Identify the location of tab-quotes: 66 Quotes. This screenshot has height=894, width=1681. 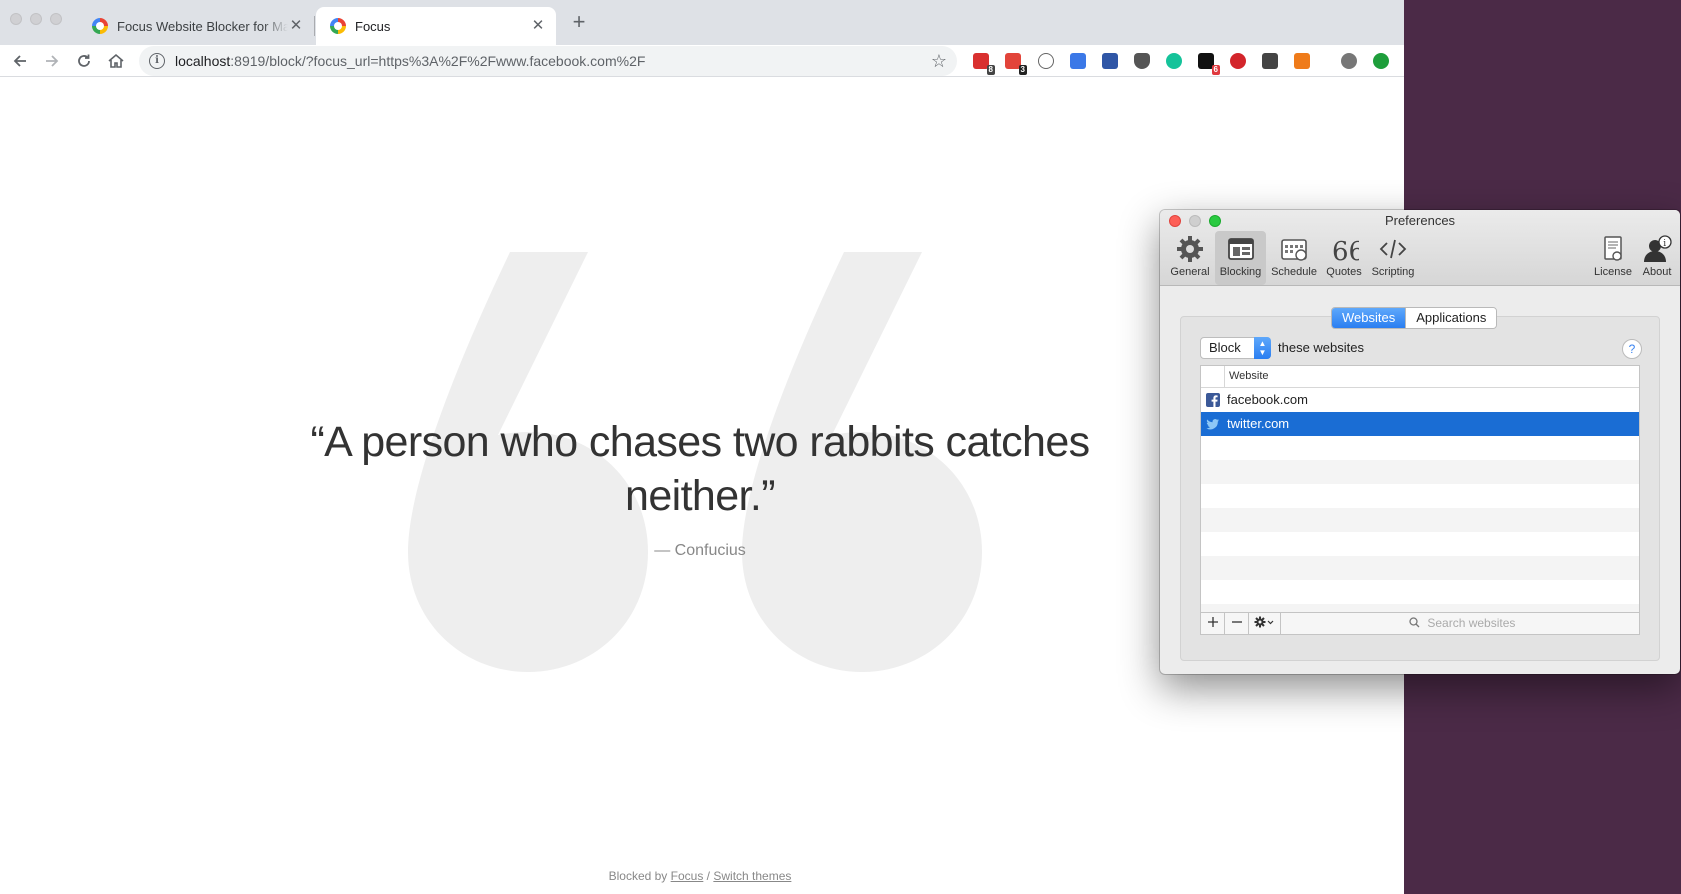
(1344, 258).